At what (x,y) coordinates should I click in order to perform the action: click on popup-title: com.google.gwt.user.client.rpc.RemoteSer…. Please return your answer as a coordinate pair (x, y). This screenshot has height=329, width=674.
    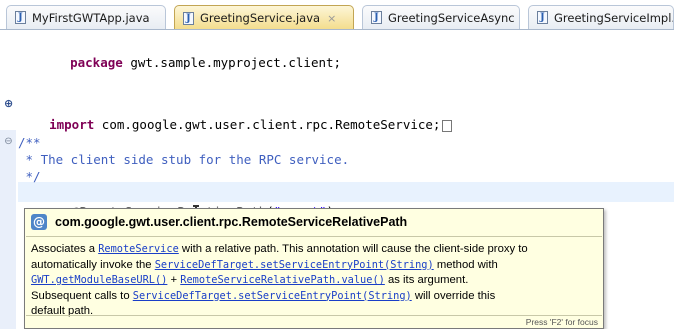
    Looking at the image, I should click on (231, 222).